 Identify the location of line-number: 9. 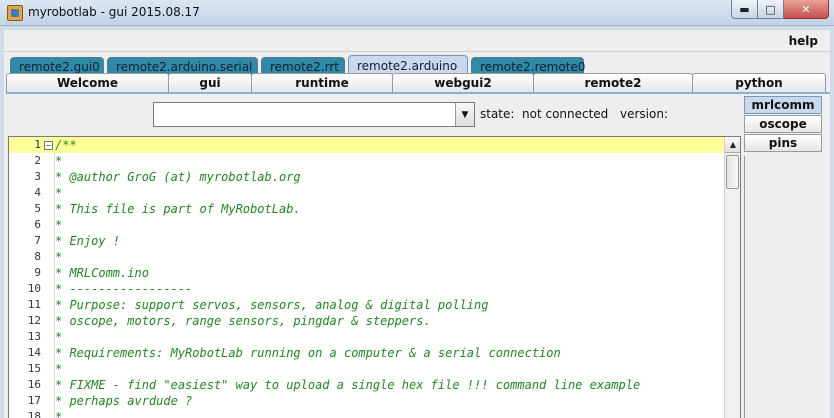
(37, 272).